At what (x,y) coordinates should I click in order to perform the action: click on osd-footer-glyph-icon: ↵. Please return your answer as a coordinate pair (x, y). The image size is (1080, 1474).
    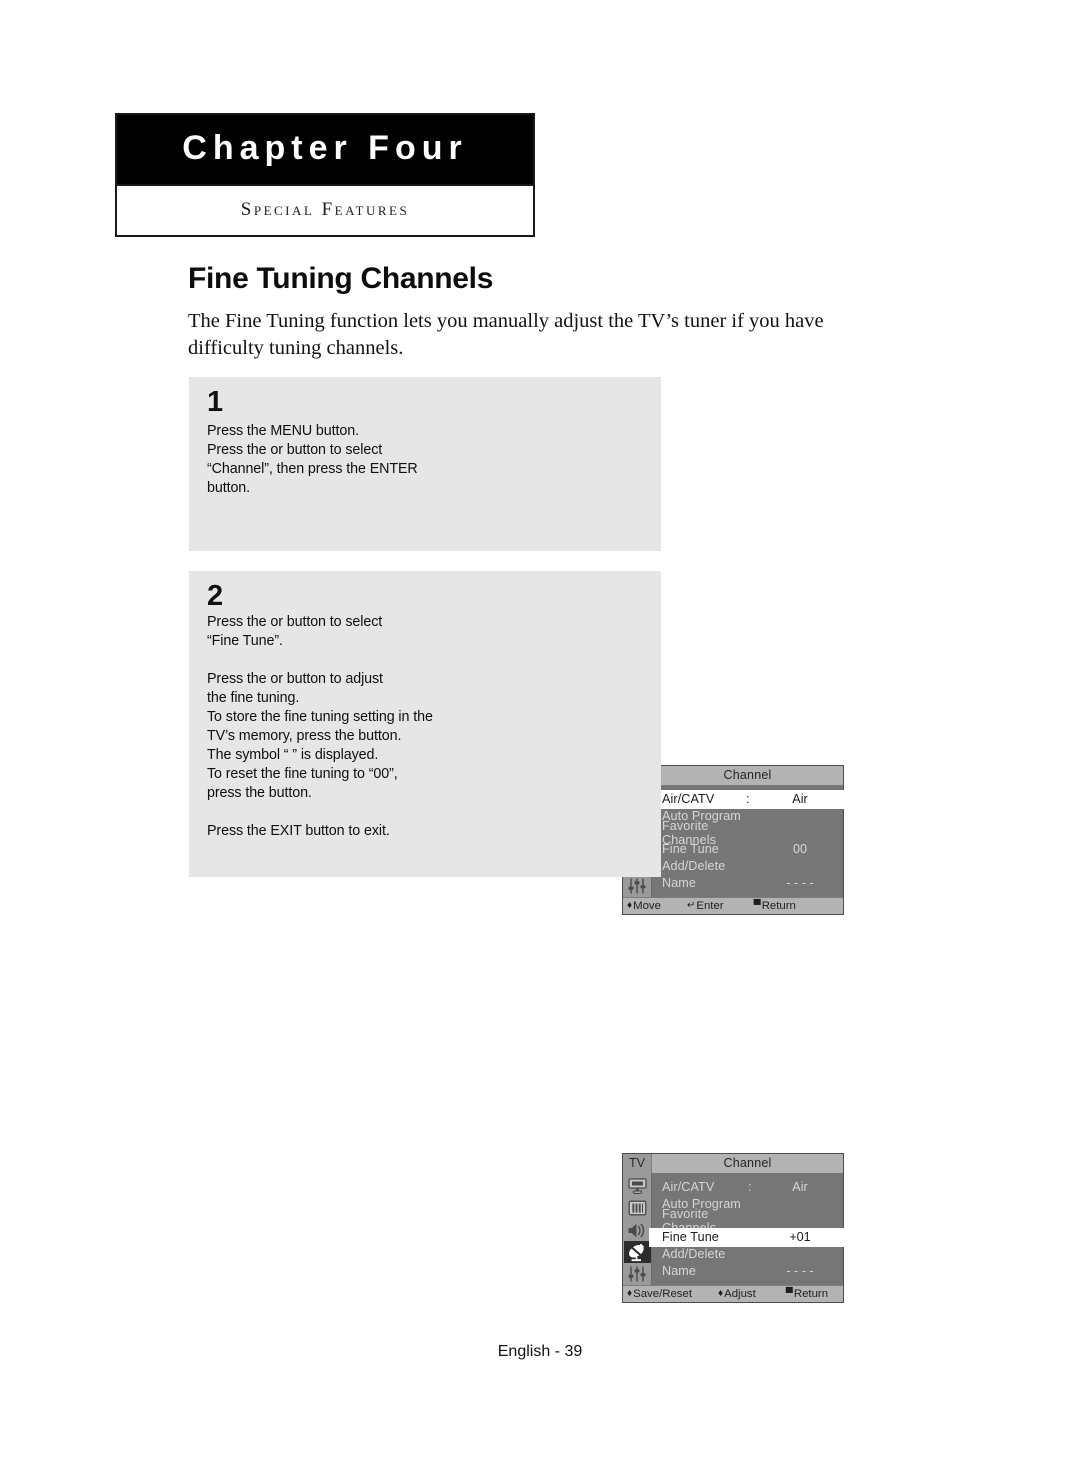
    Looking at the image, I should click on (691, 905).